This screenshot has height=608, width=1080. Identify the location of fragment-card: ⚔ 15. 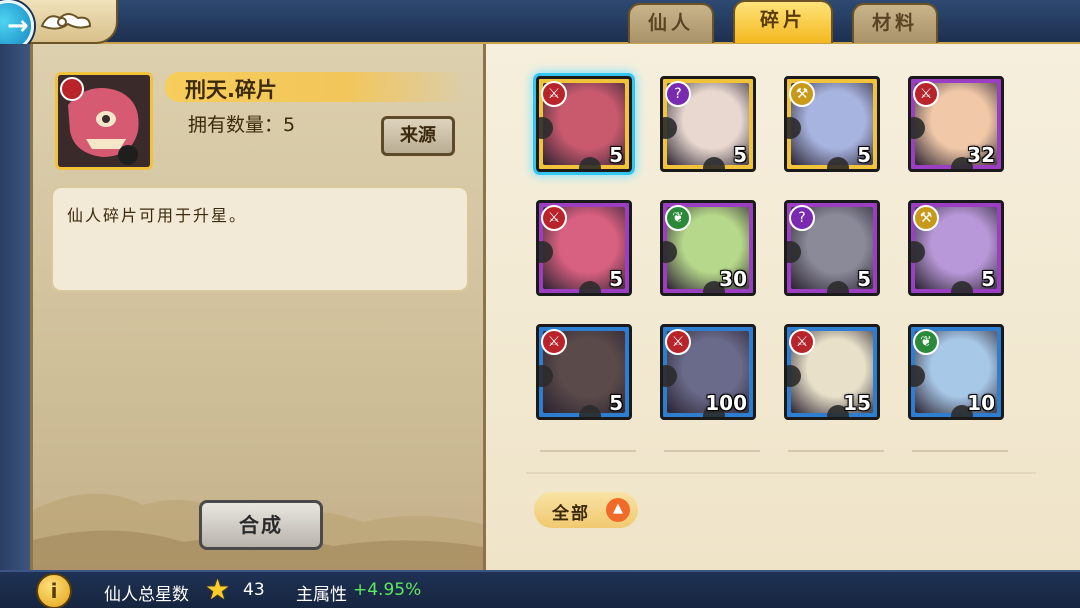
(832, 372).